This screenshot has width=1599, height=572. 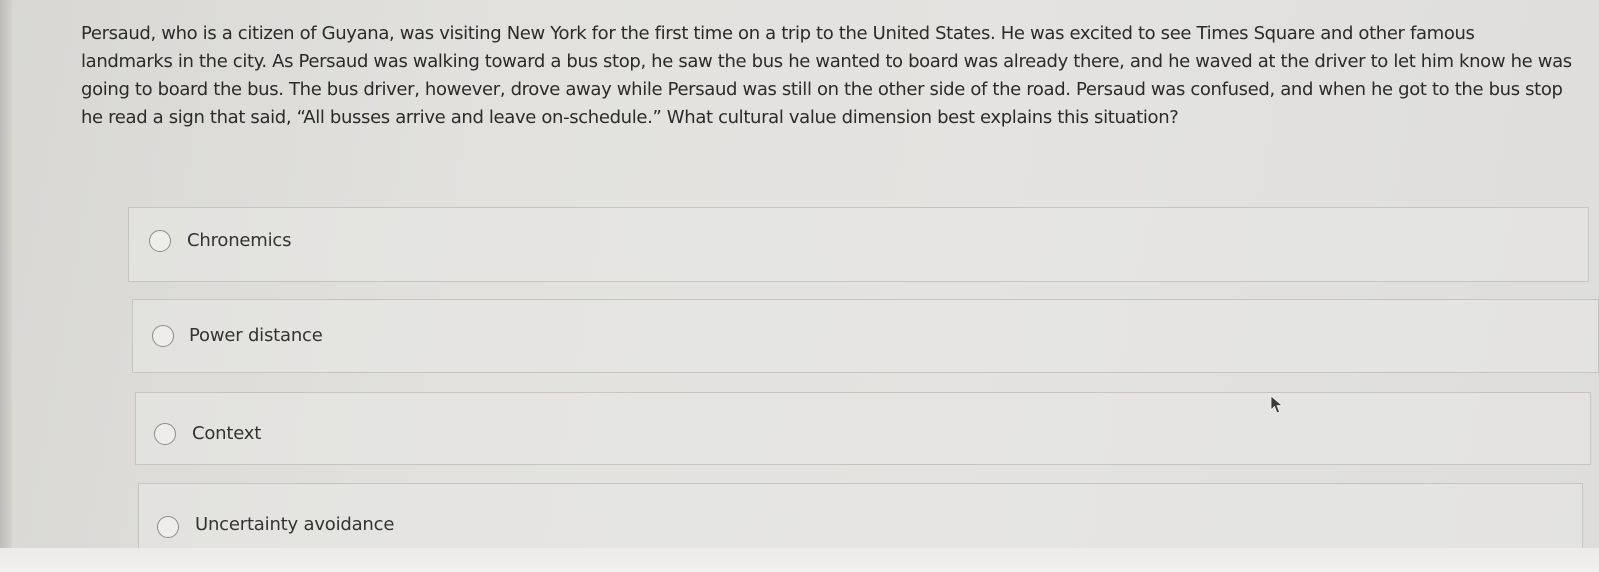 I want to click on screen-left-edge, so click(x=6, y=286).